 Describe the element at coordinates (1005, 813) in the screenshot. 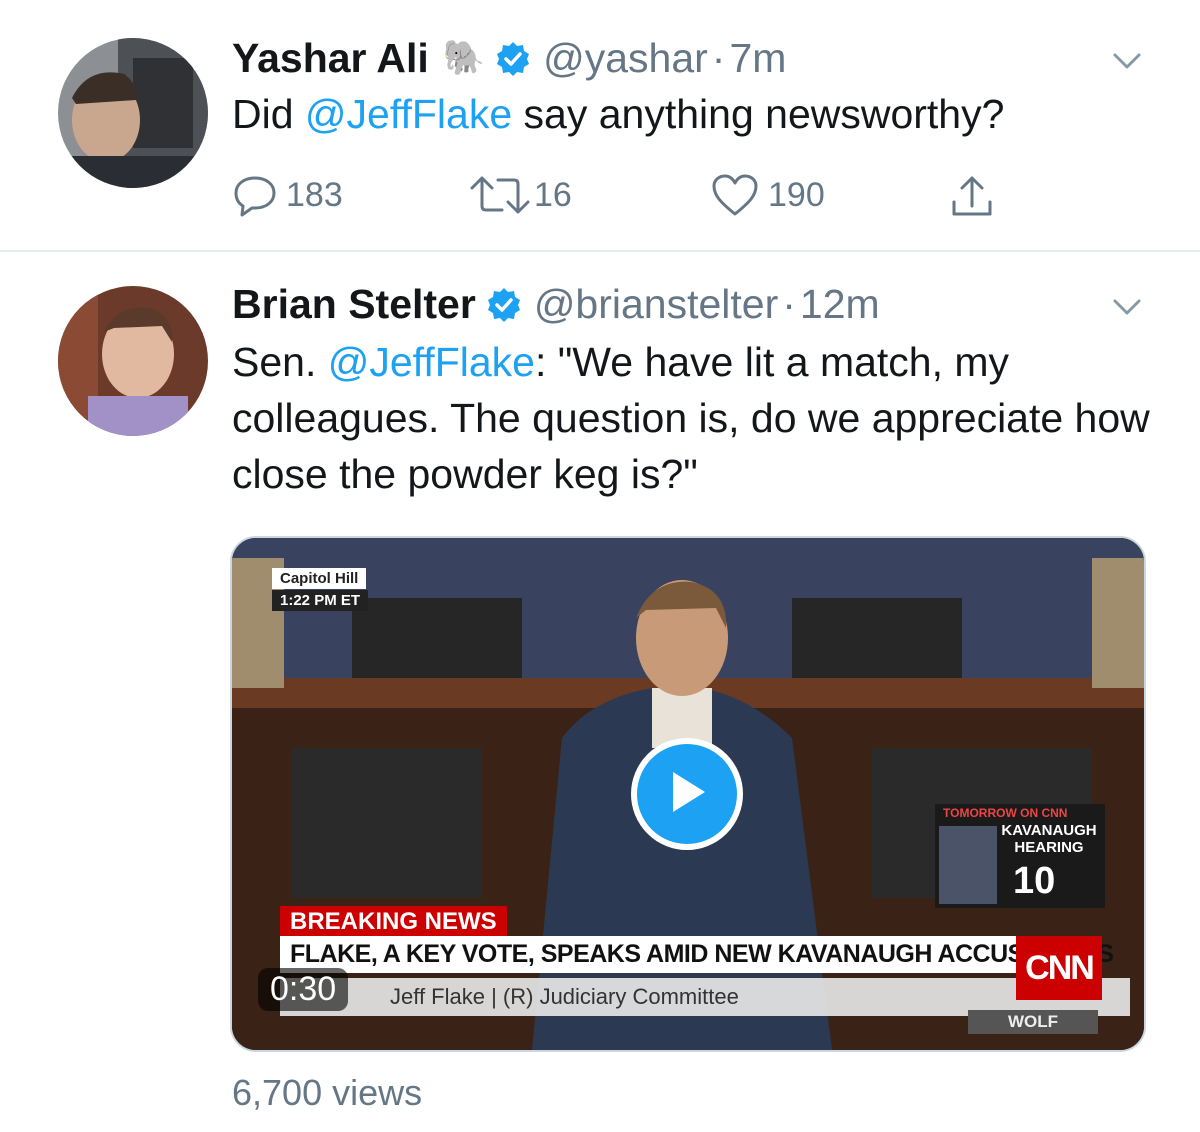

I see `promo-heading: TOMORROW ON CNN` at that location.